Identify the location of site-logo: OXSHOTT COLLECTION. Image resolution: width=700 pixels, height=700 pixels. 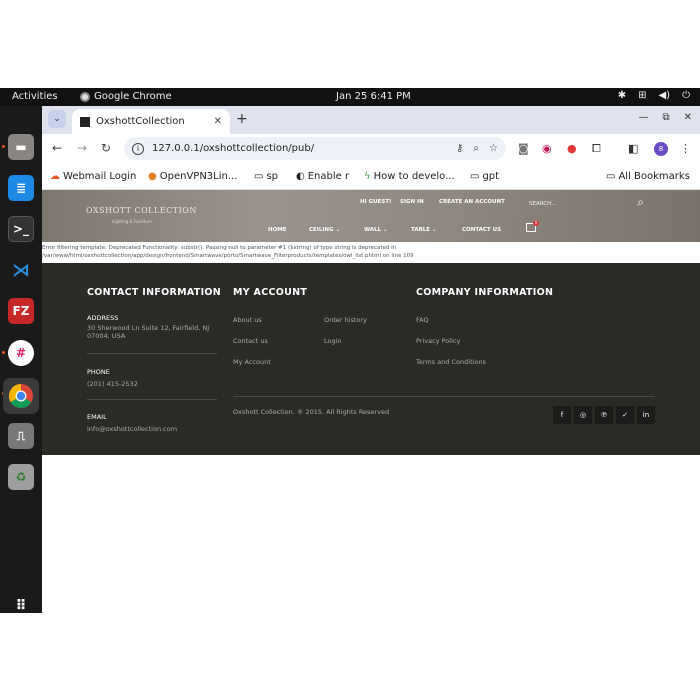
(141, 210).